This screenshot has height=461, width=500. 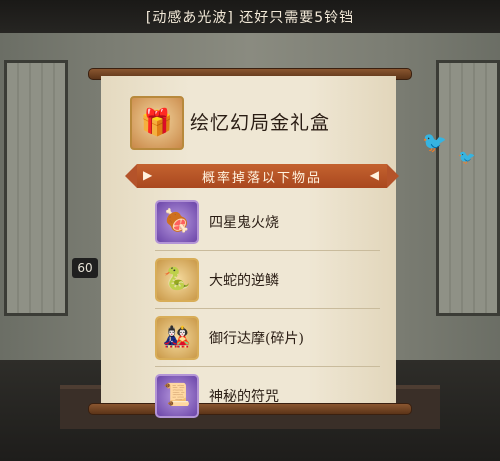 I want to click on triangle-right-icon: ▶, so click(x=149, y=175).